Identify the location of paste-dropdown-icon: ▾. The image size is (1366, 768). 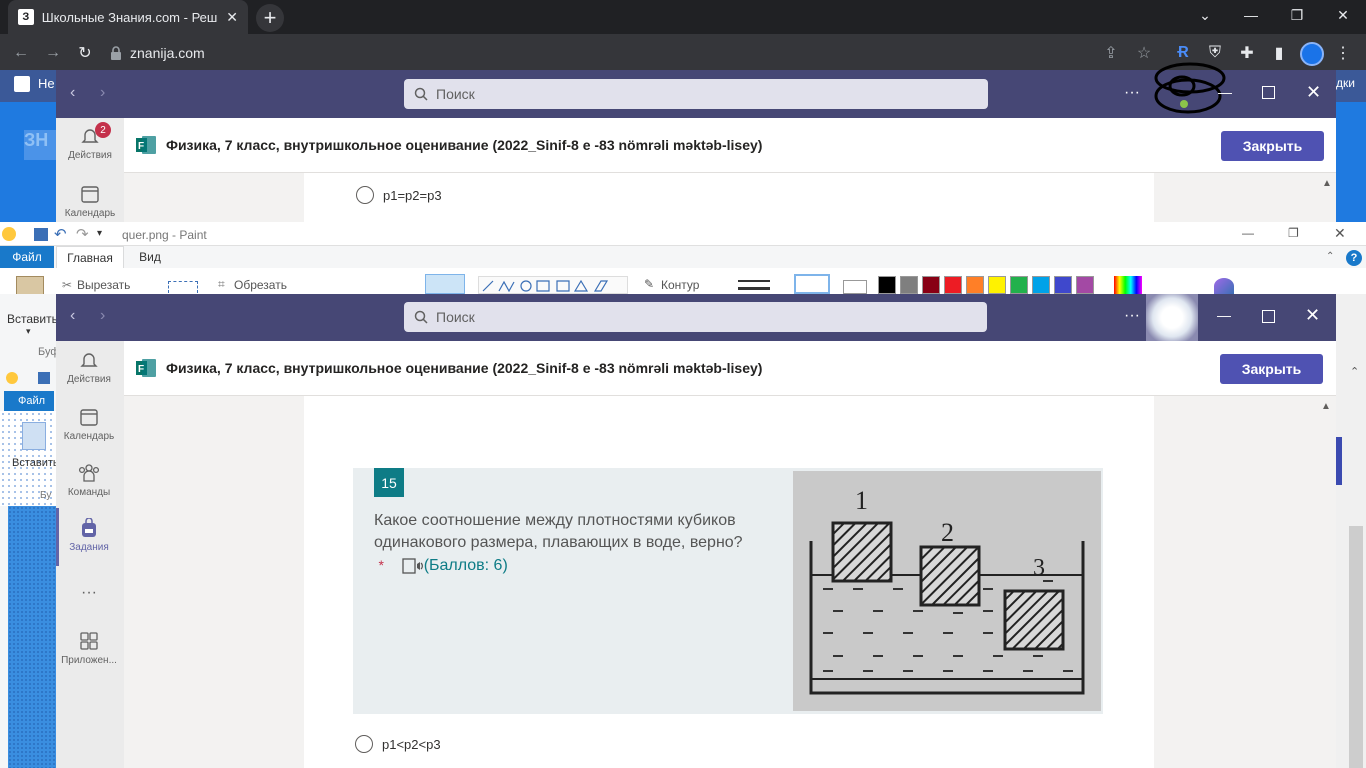
(28, 331).